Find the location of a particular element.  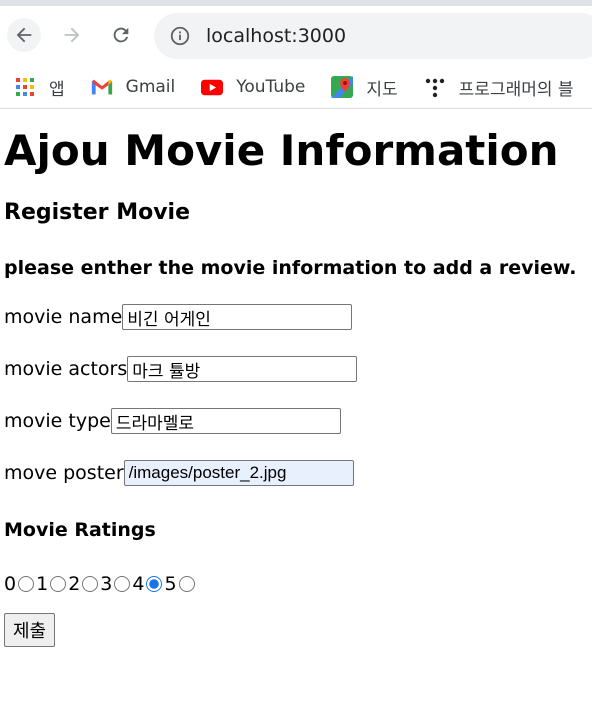

back-button is located at coordinates (24, 35).